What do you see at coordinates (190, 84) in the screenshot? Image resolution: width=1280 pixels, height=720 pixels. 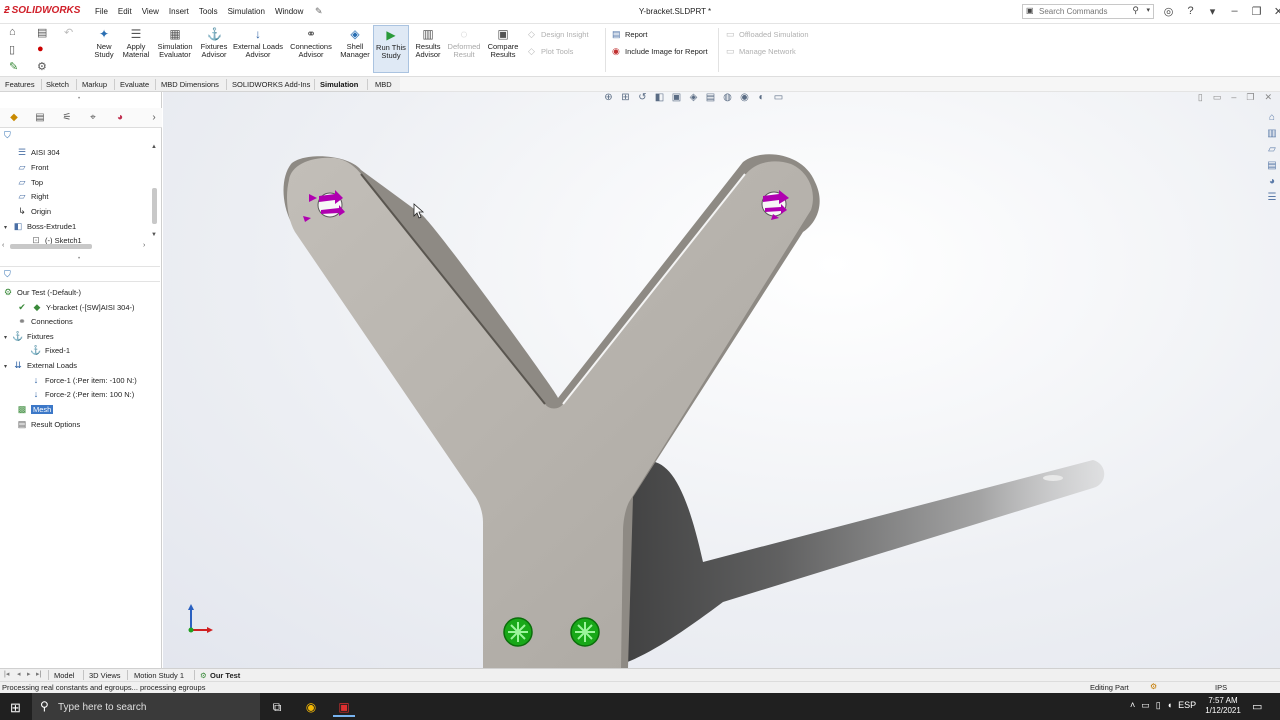 I see `tab-mbd-dimensions: MBD Dimensions` at bounding box center [190, 84].